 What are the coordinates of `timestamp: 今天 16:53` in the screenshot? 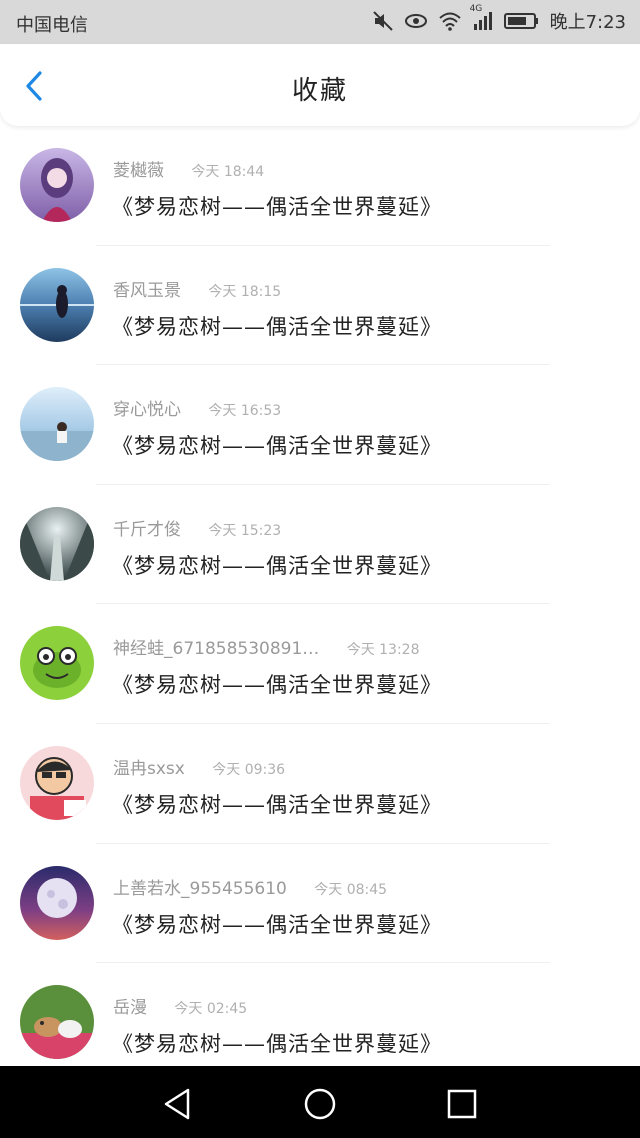 It's located at (245, 411).